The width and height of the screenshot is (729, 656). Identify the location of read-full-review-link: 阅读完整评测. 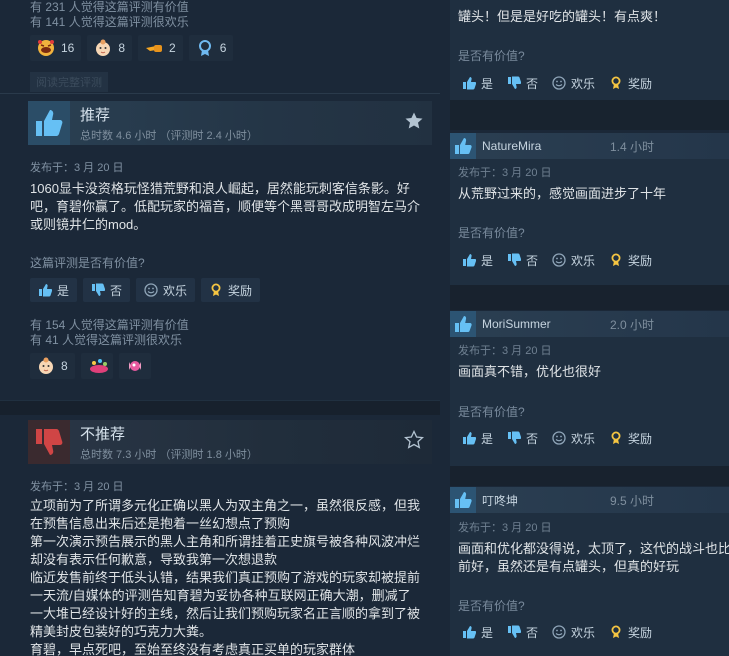
(69, 82).